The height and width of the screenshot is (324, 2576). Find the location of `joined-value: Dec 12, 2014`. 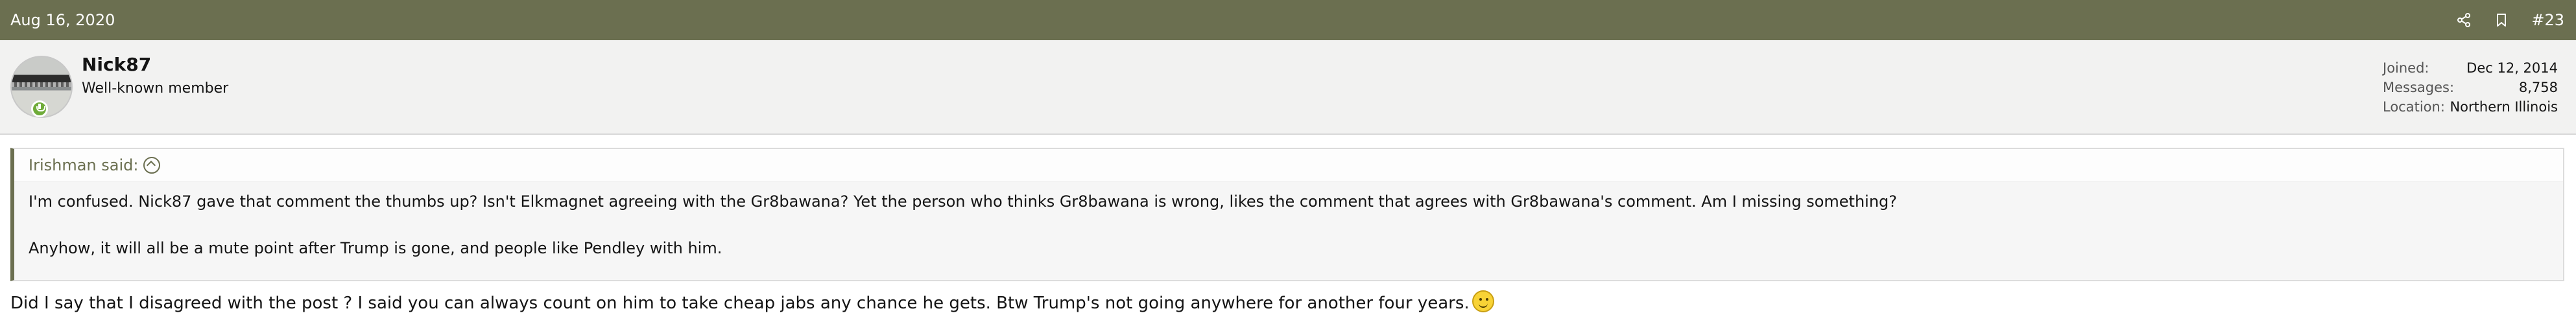

joined-value: Dec 12, 2014 is located at coordinates (2512, 68).